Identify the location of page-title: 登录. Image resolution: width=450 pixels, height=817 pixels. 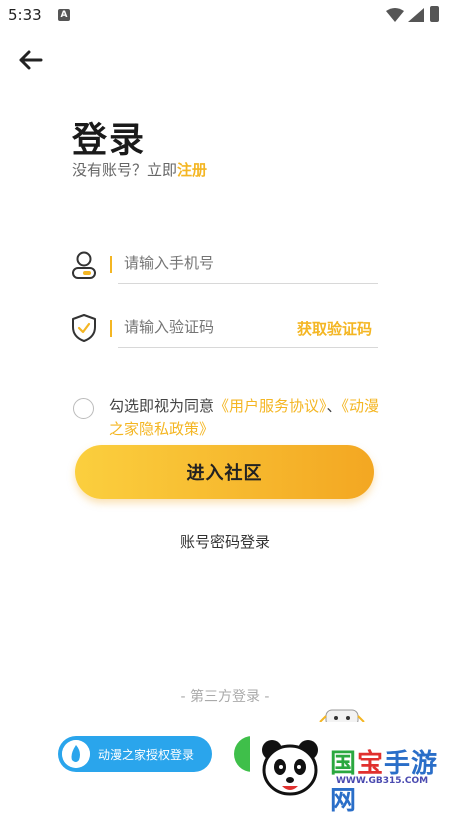
(109, 141).